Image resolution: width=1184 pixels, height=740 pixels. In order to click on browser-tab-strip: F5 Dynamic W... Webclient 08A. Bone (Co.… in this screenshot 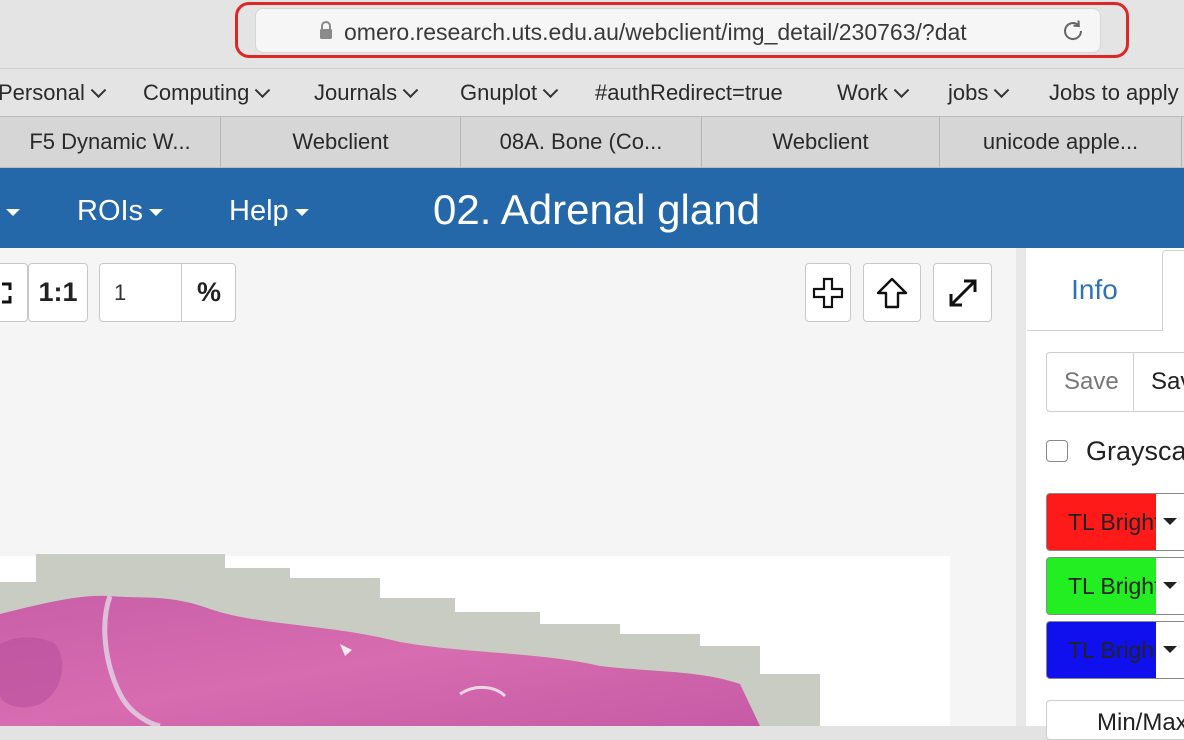, I will do `click(592, 142)`.